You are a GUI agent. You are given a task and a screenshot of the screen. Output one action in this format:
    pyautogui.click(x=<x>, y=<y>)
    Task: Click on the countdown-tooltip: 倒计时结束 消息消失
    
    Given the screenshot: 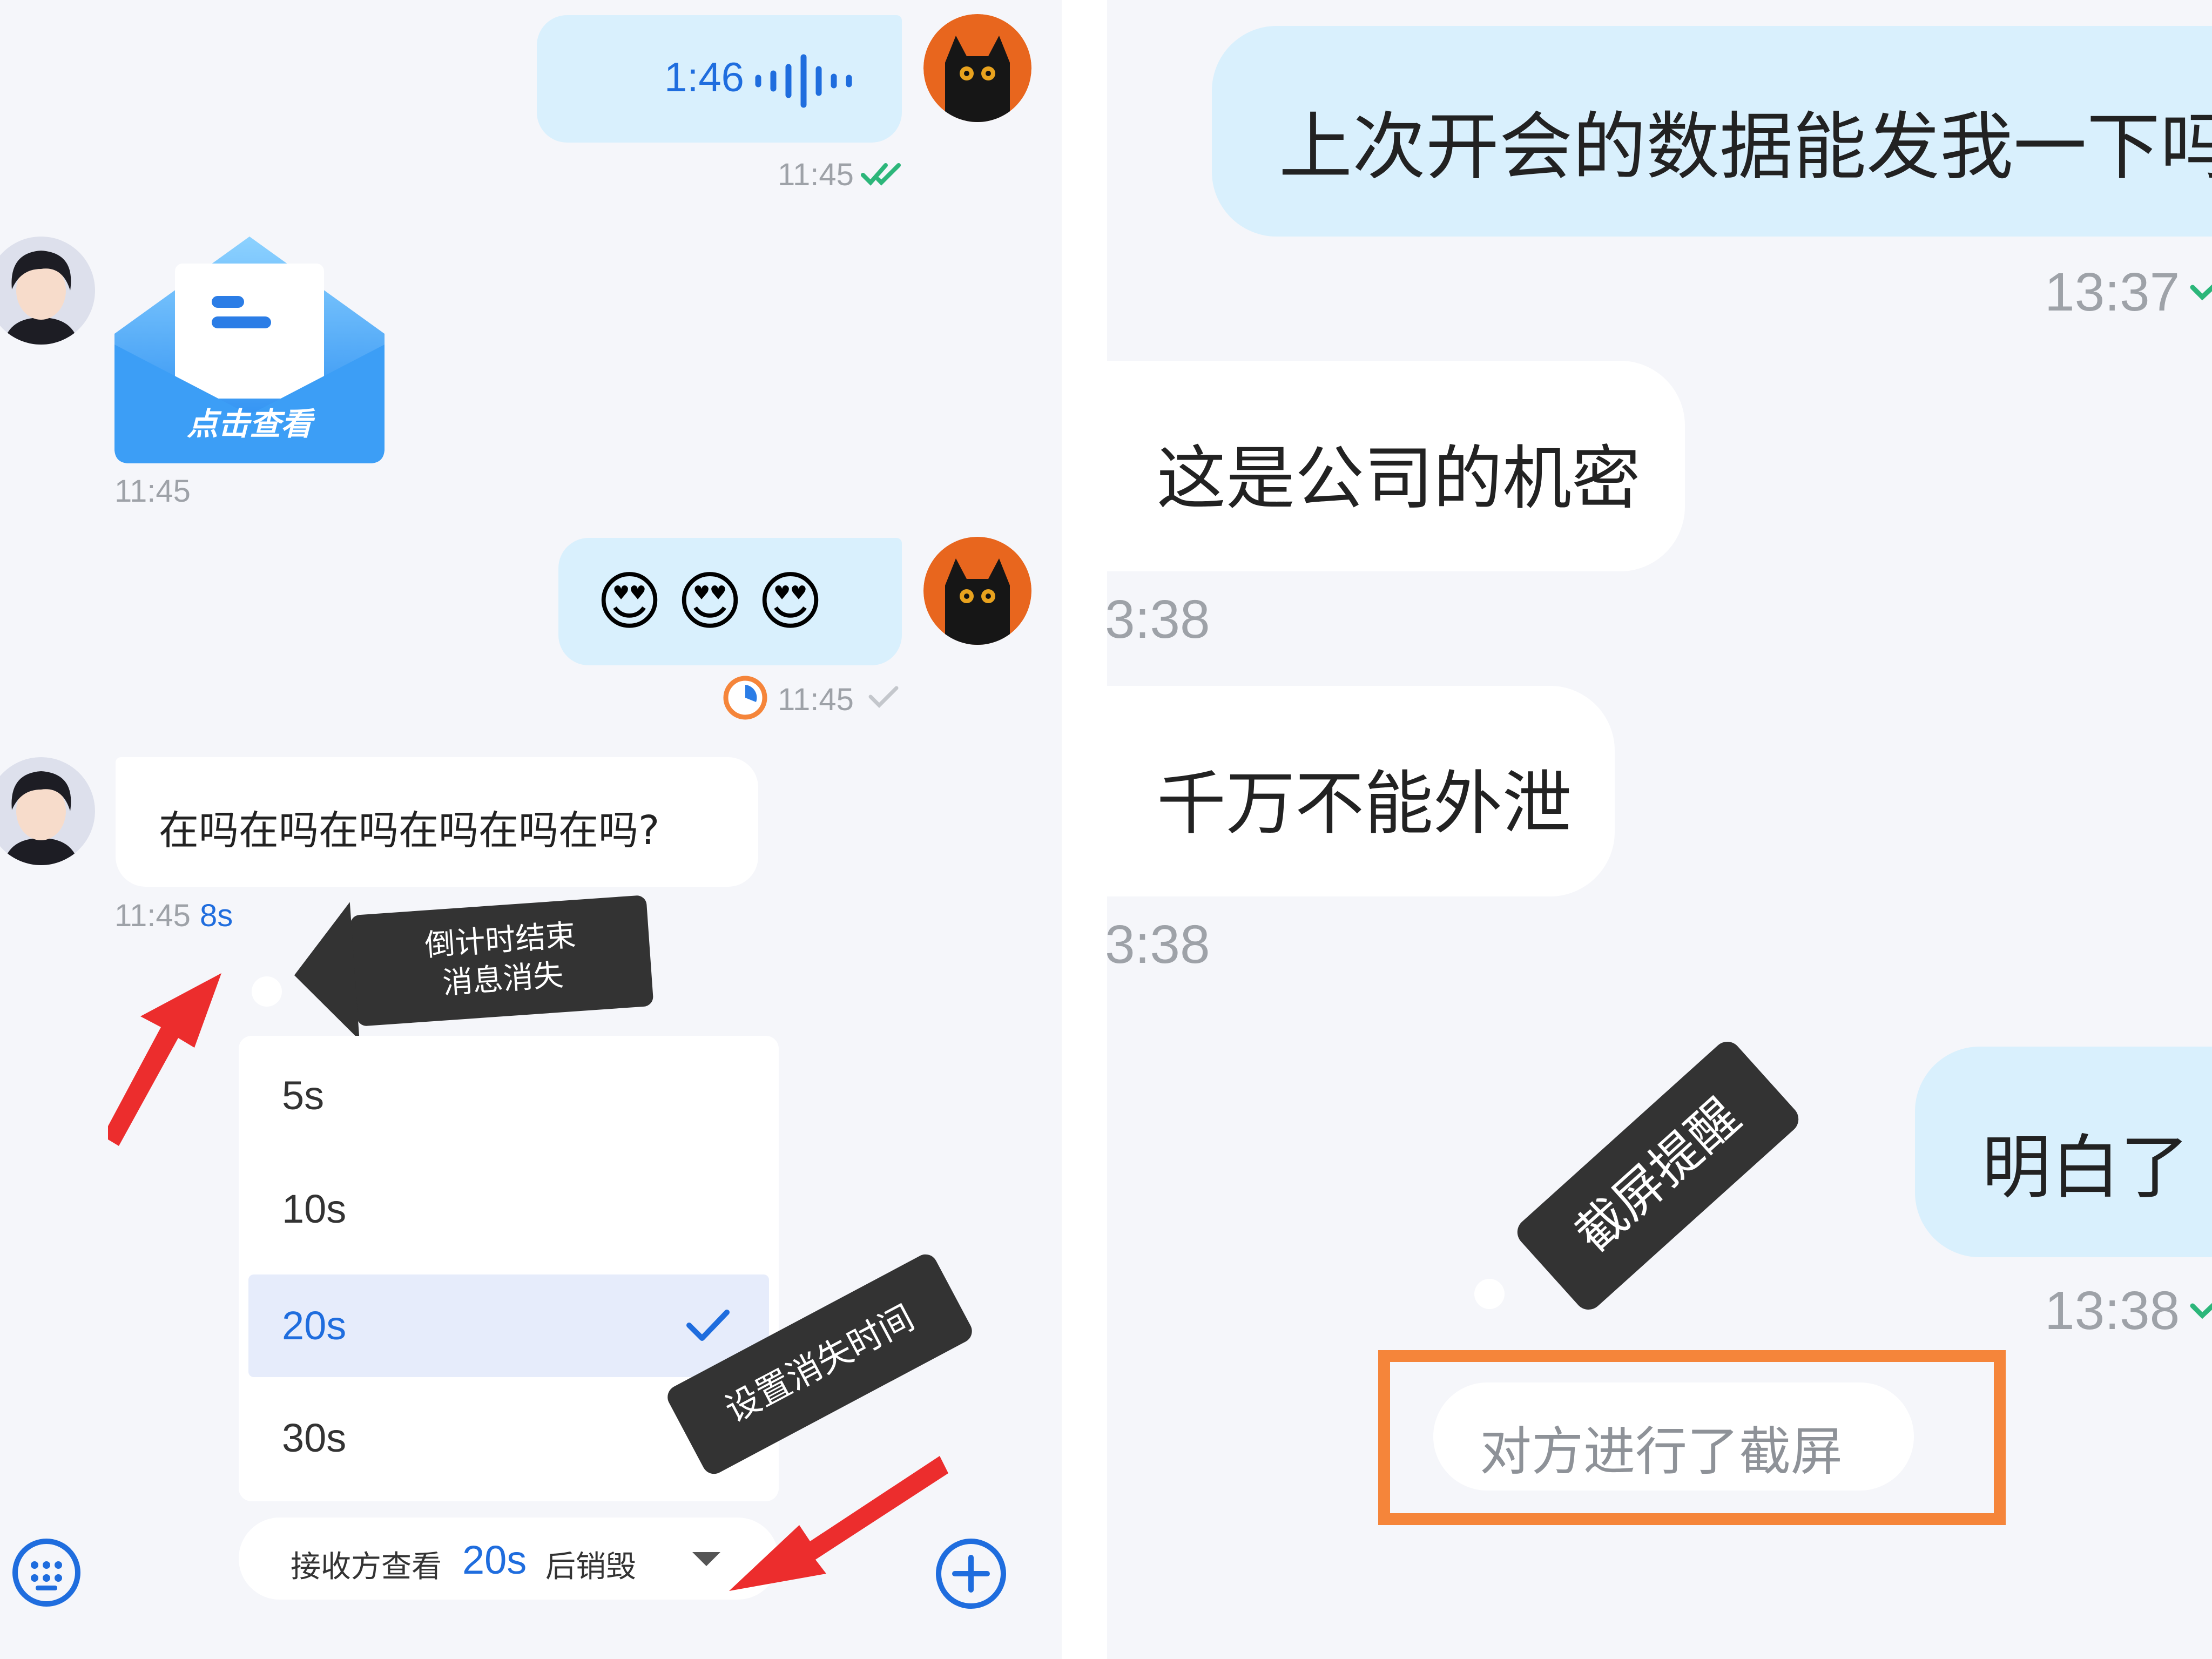 What is the action you would take?
    pyautogui.click(x=501, y=961)
    